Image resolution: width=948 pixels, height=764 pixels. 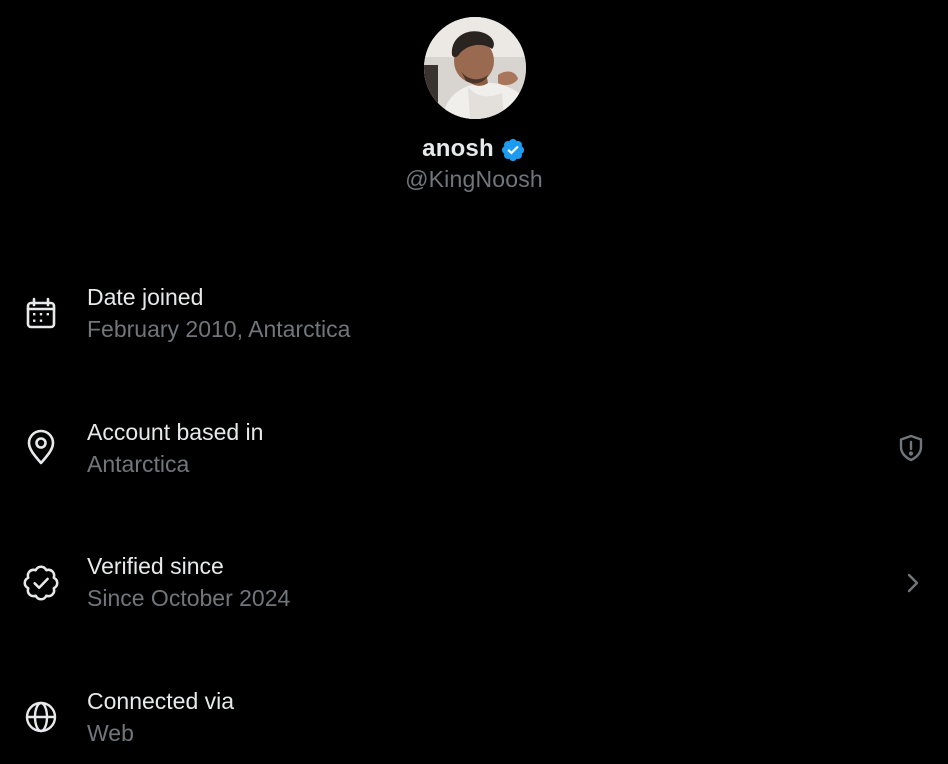 I want to click on verified-since-value: Since October 2024, so click(x=189, y=598).